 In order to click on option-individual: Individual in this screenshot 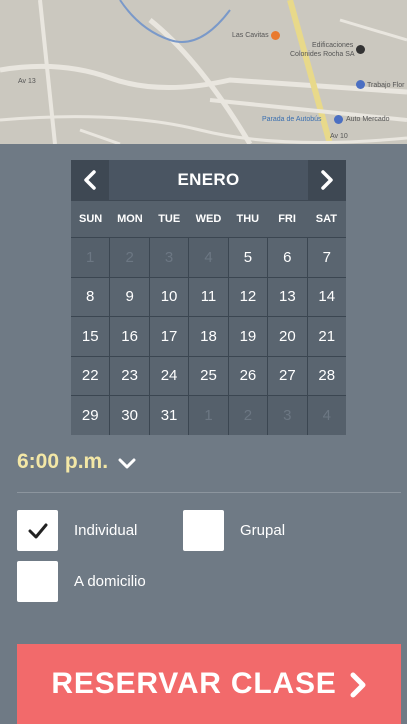, I will do `click(77, 530)`.